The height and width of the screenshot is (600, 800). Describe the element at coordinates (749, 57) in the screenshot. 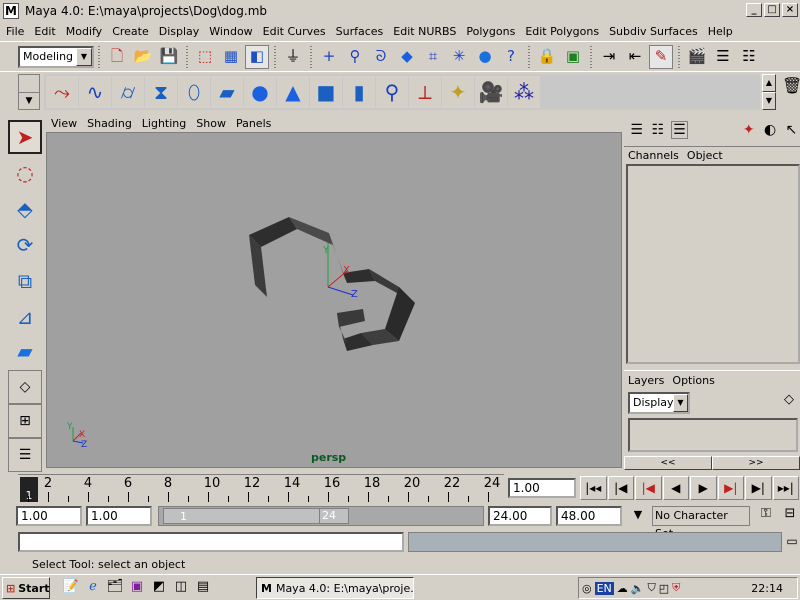

I see `render-globals-icon: ☷` at that location.